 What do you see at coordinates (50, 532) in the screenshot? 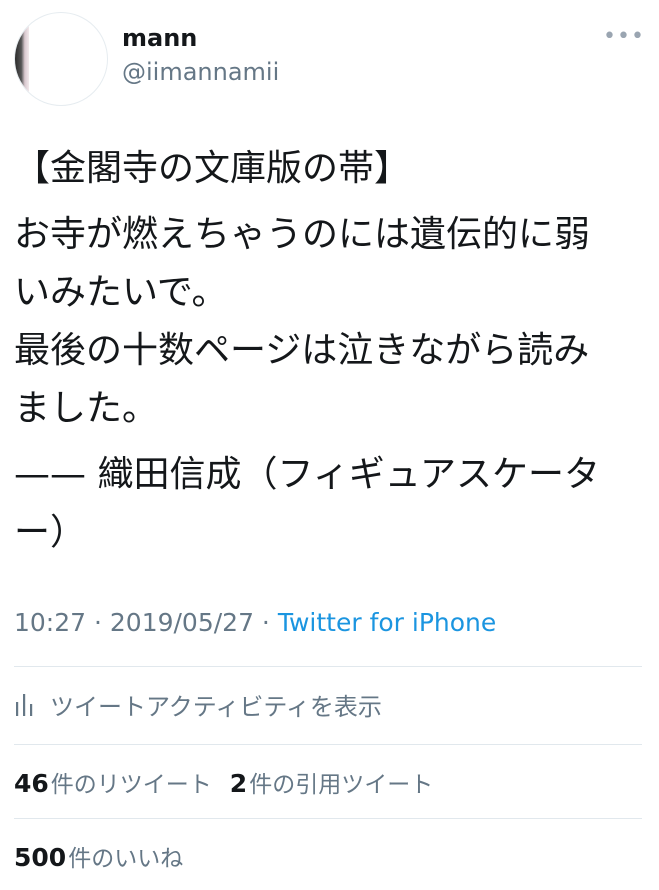
I see `tweet-line: ー）` at bounding box center [50, 532].